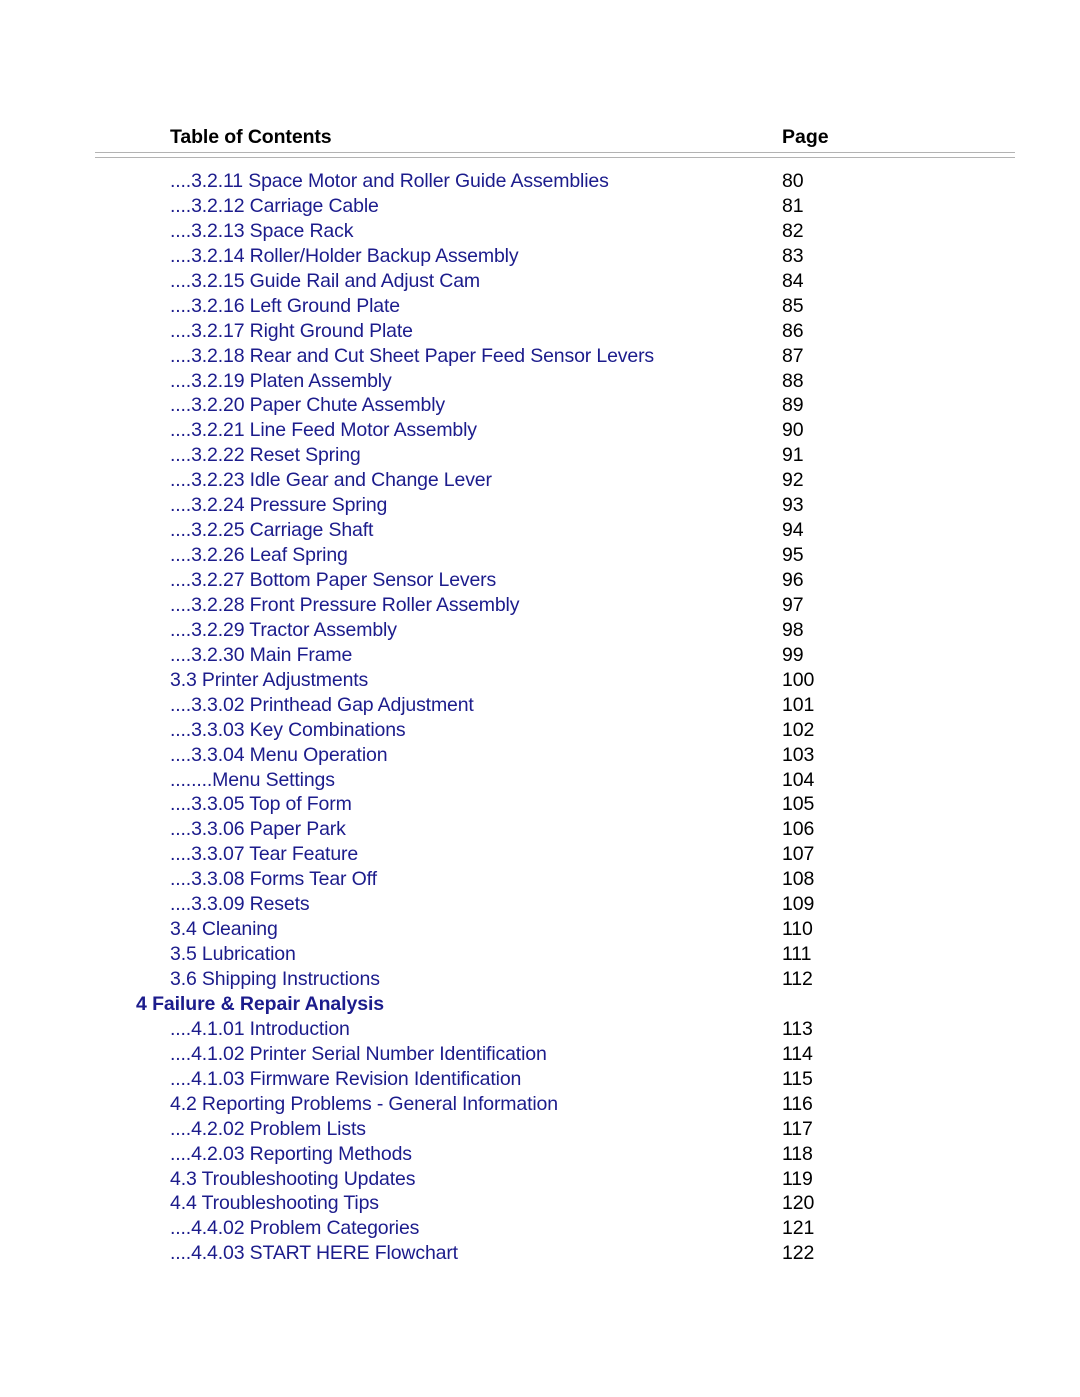 The width and height of the screenshot is (1080, 1397). Describe the element at coordinates (798, 829) in the screenshot. I see `toc-entry-page-number: 106` at that location.